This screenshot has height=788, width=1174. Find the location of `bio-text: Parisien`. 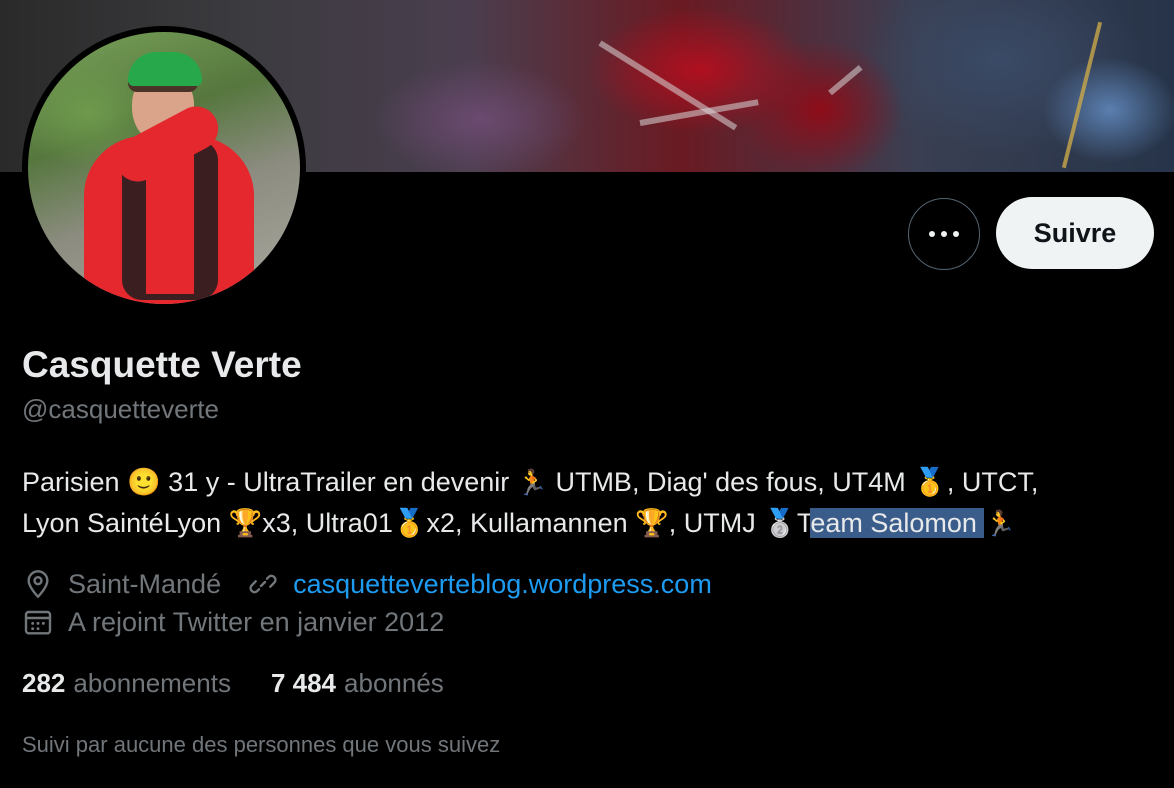

bio-text: Parisien is located at coordinates (75, 482).